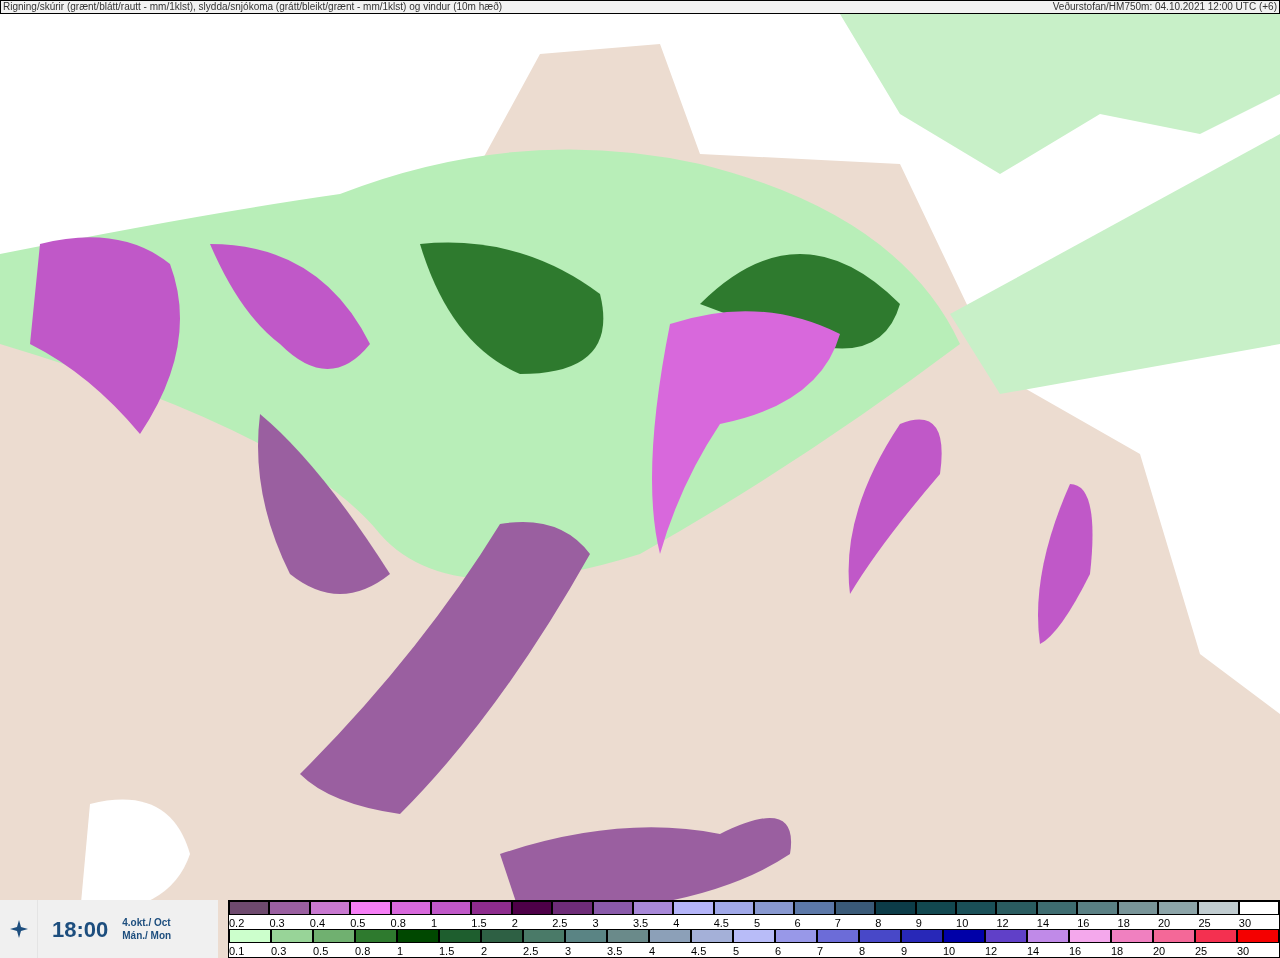  Describe the element at coordinates (253, 7) in the screenshot. I see `header-title: Rigning/skúrir (grænt/blátt/rautt - mm/1klst), slydda/snjókoma (grátt/bleikt/grænt - mm/1klst) og vindur (10m hæð)` at that location.